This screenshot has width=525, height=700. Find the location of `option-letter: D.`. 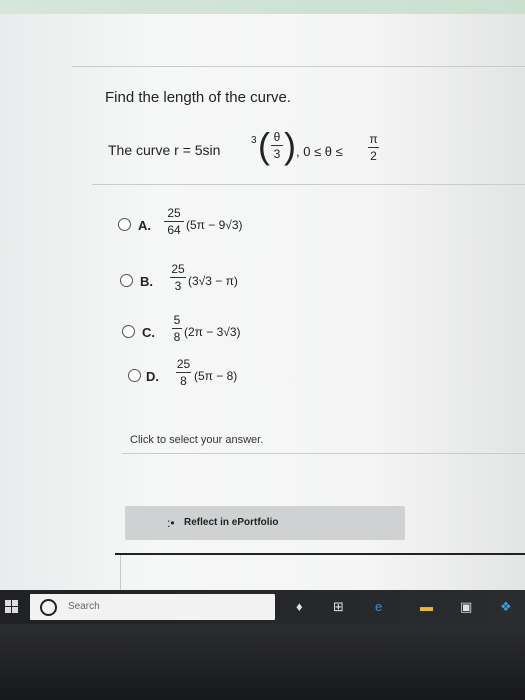

option-letter: D. is located at coordinates (152, 376).